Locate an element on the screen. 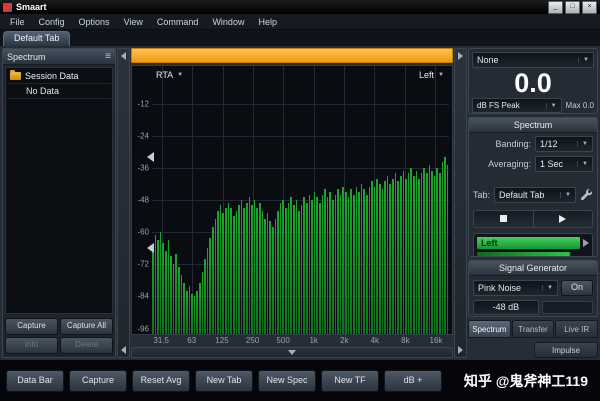 The width and height of the screenshot is (600, 401). wrench-icon is located at coordinates (586, 194).